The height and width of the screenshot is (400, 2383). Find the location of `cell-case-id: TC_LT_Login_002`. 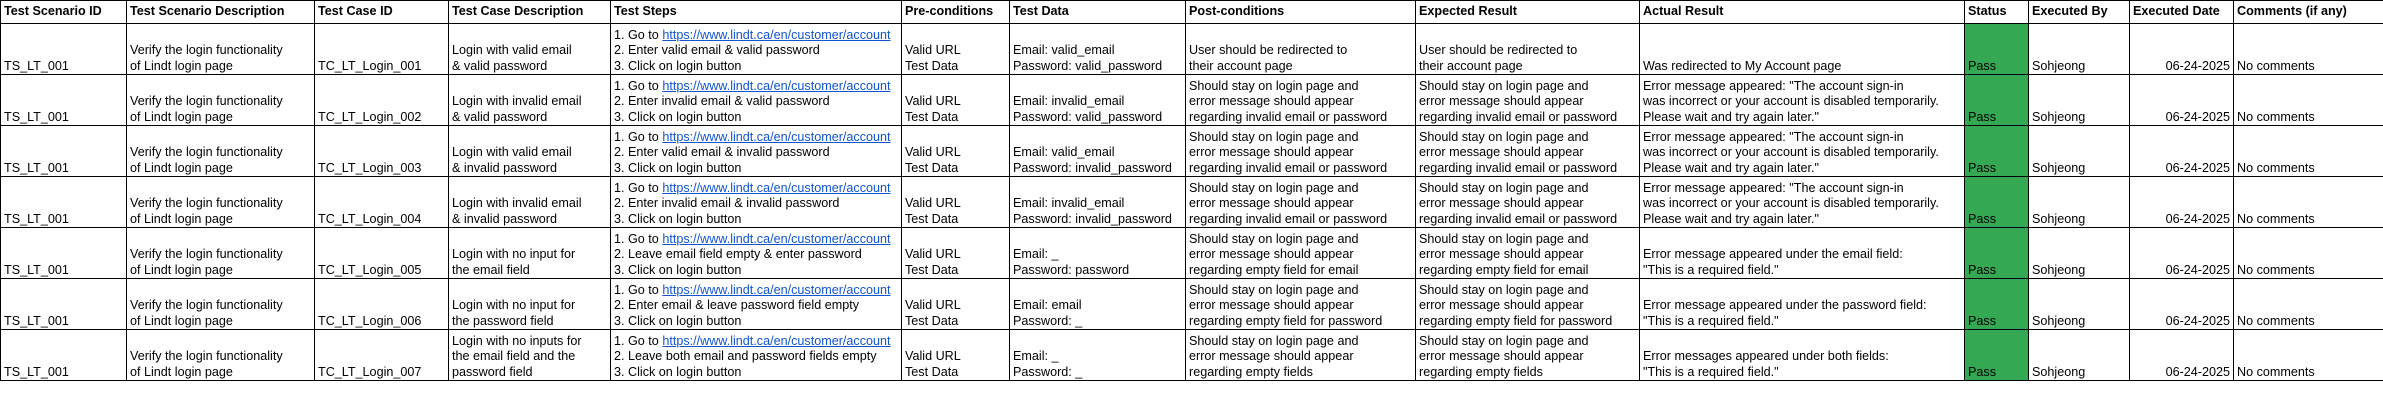

cell-case-id: TC_LT_Login_002 is located at coordinates (381, 100).